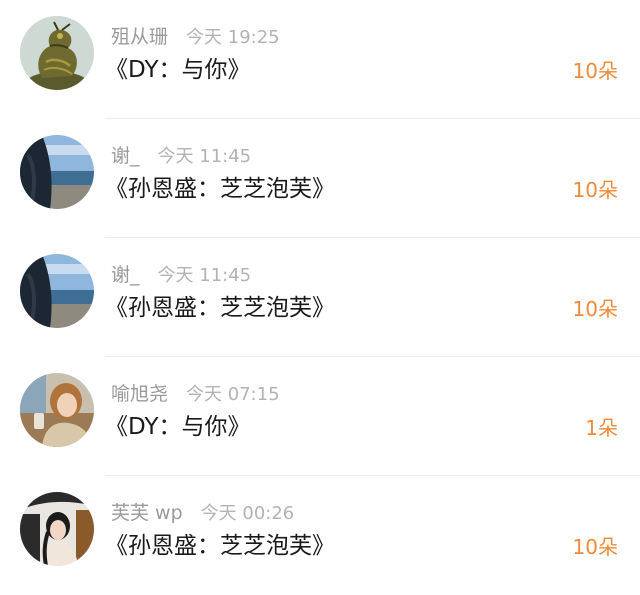 The image size is (640, 595). I want to click on dragon-statue-image, so click(57, 53).